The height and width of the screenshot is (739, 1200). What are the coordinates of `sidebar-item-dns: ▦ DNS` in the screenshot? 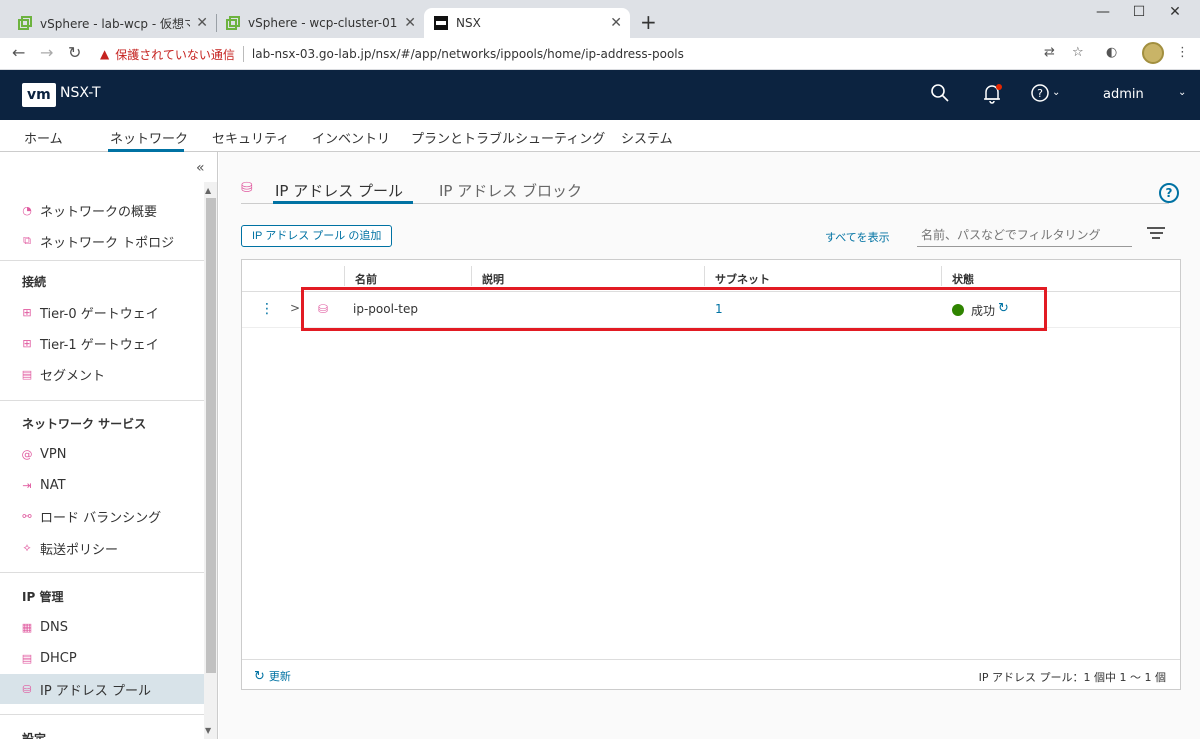 It's located at (44, 627).